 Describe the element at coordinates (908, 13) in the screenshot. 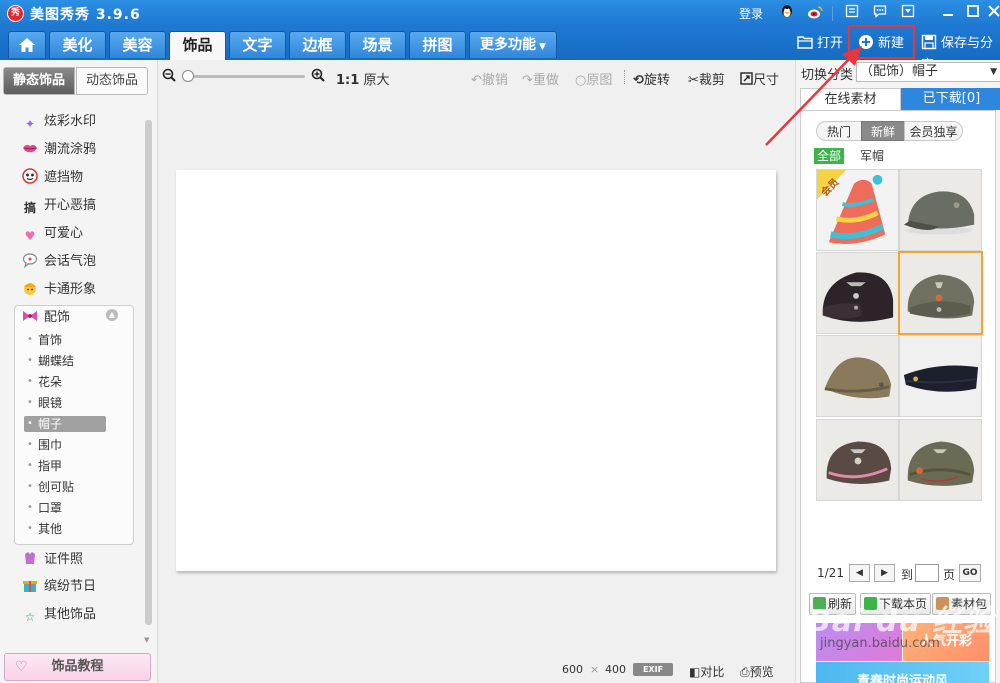

I see `menu-icon` at that location.